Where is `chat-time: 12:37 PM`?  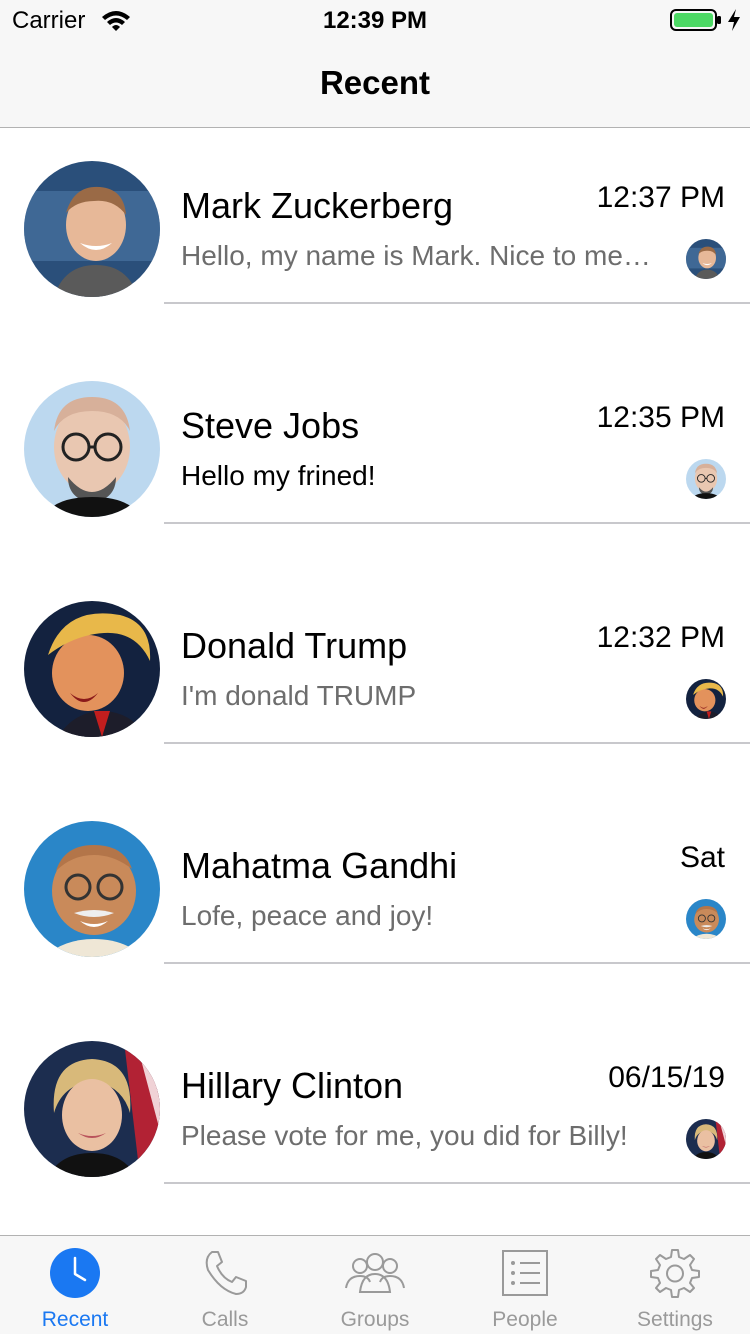 chat-time: 12:37 PM is located at coordinates (660, 197).